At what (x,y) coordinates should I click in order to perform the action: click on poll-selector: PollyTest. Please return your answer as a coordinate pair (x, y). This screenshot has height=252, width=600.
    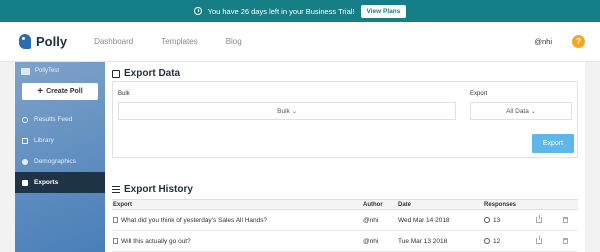
    Looking at the image, I should click on (60, 71).